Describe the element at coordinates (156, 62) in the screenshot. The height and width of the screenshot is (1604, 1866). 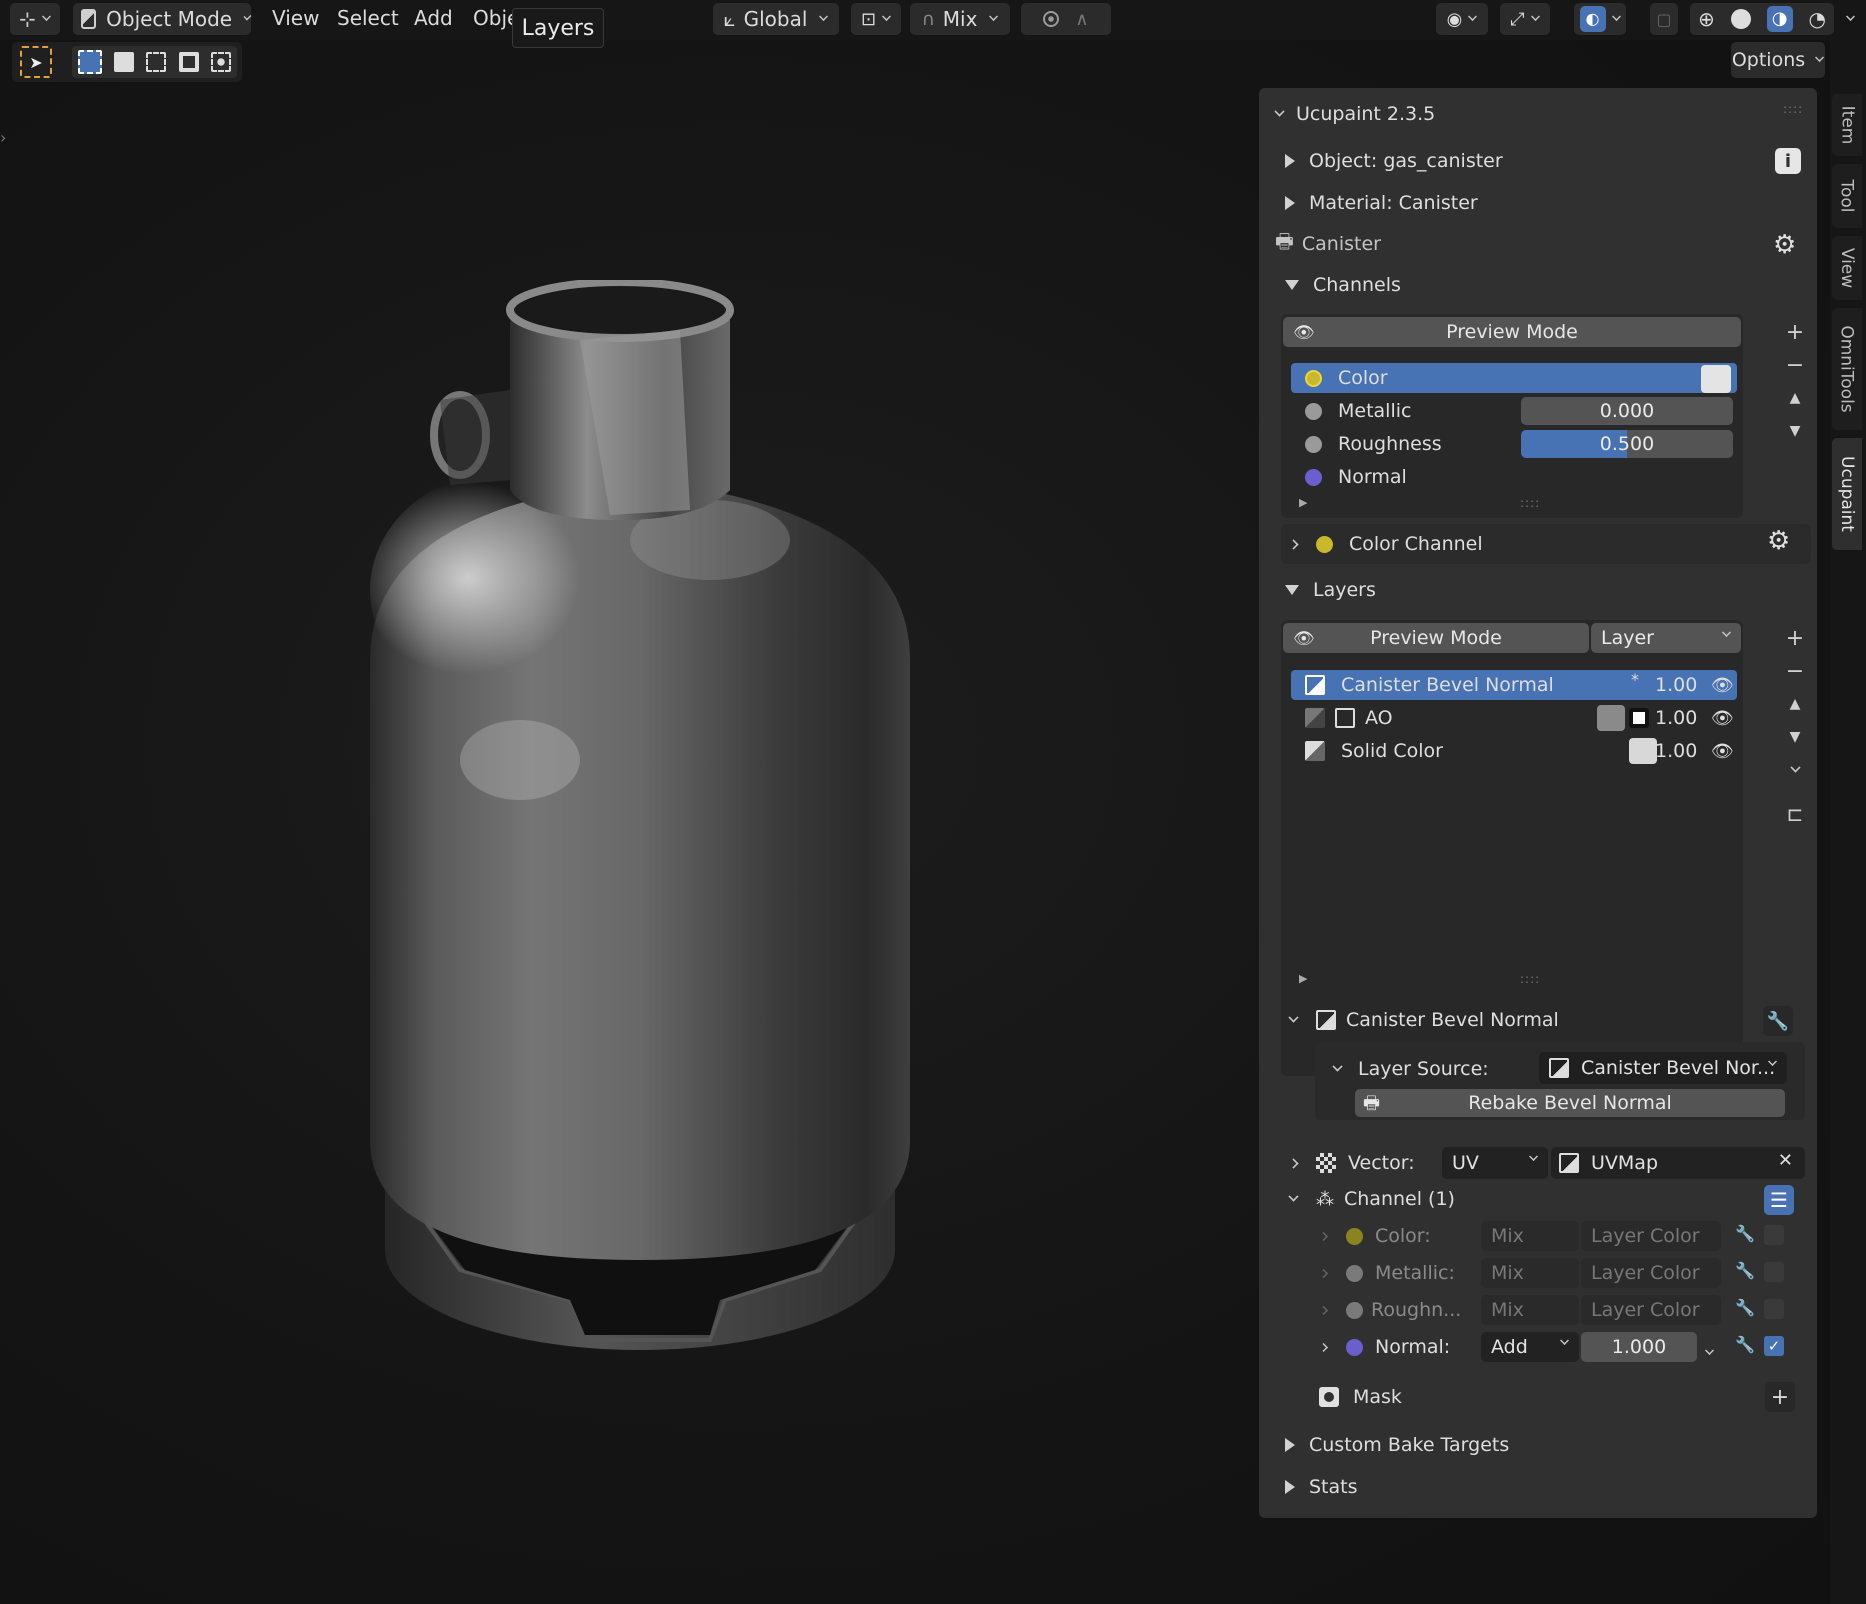
I see `select-subtract-icon` at that location.